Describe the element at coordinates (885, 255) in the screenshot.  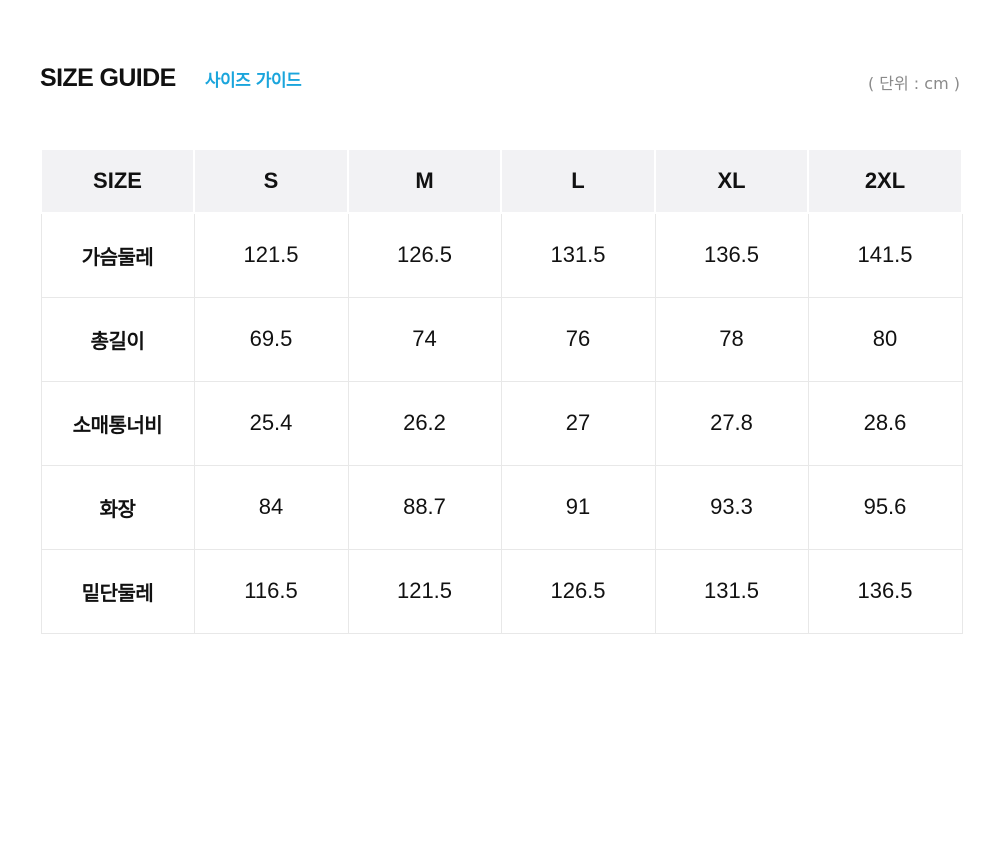
I see `table-cell: 141.5` at that location.